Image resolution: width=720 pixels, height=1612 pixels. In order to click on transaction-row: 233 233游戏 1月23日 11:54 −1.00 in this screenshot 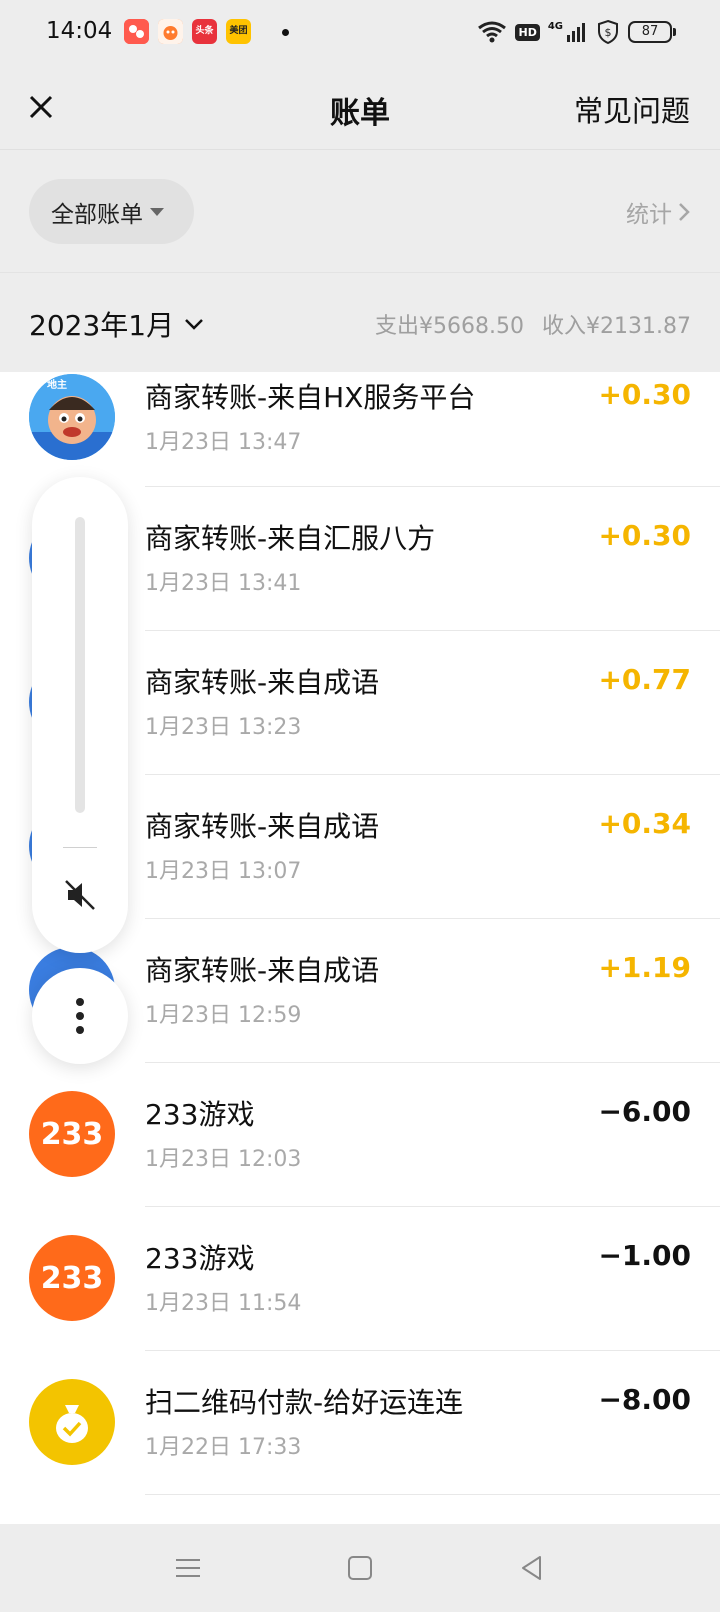, I will do `click(360, 1279)`.